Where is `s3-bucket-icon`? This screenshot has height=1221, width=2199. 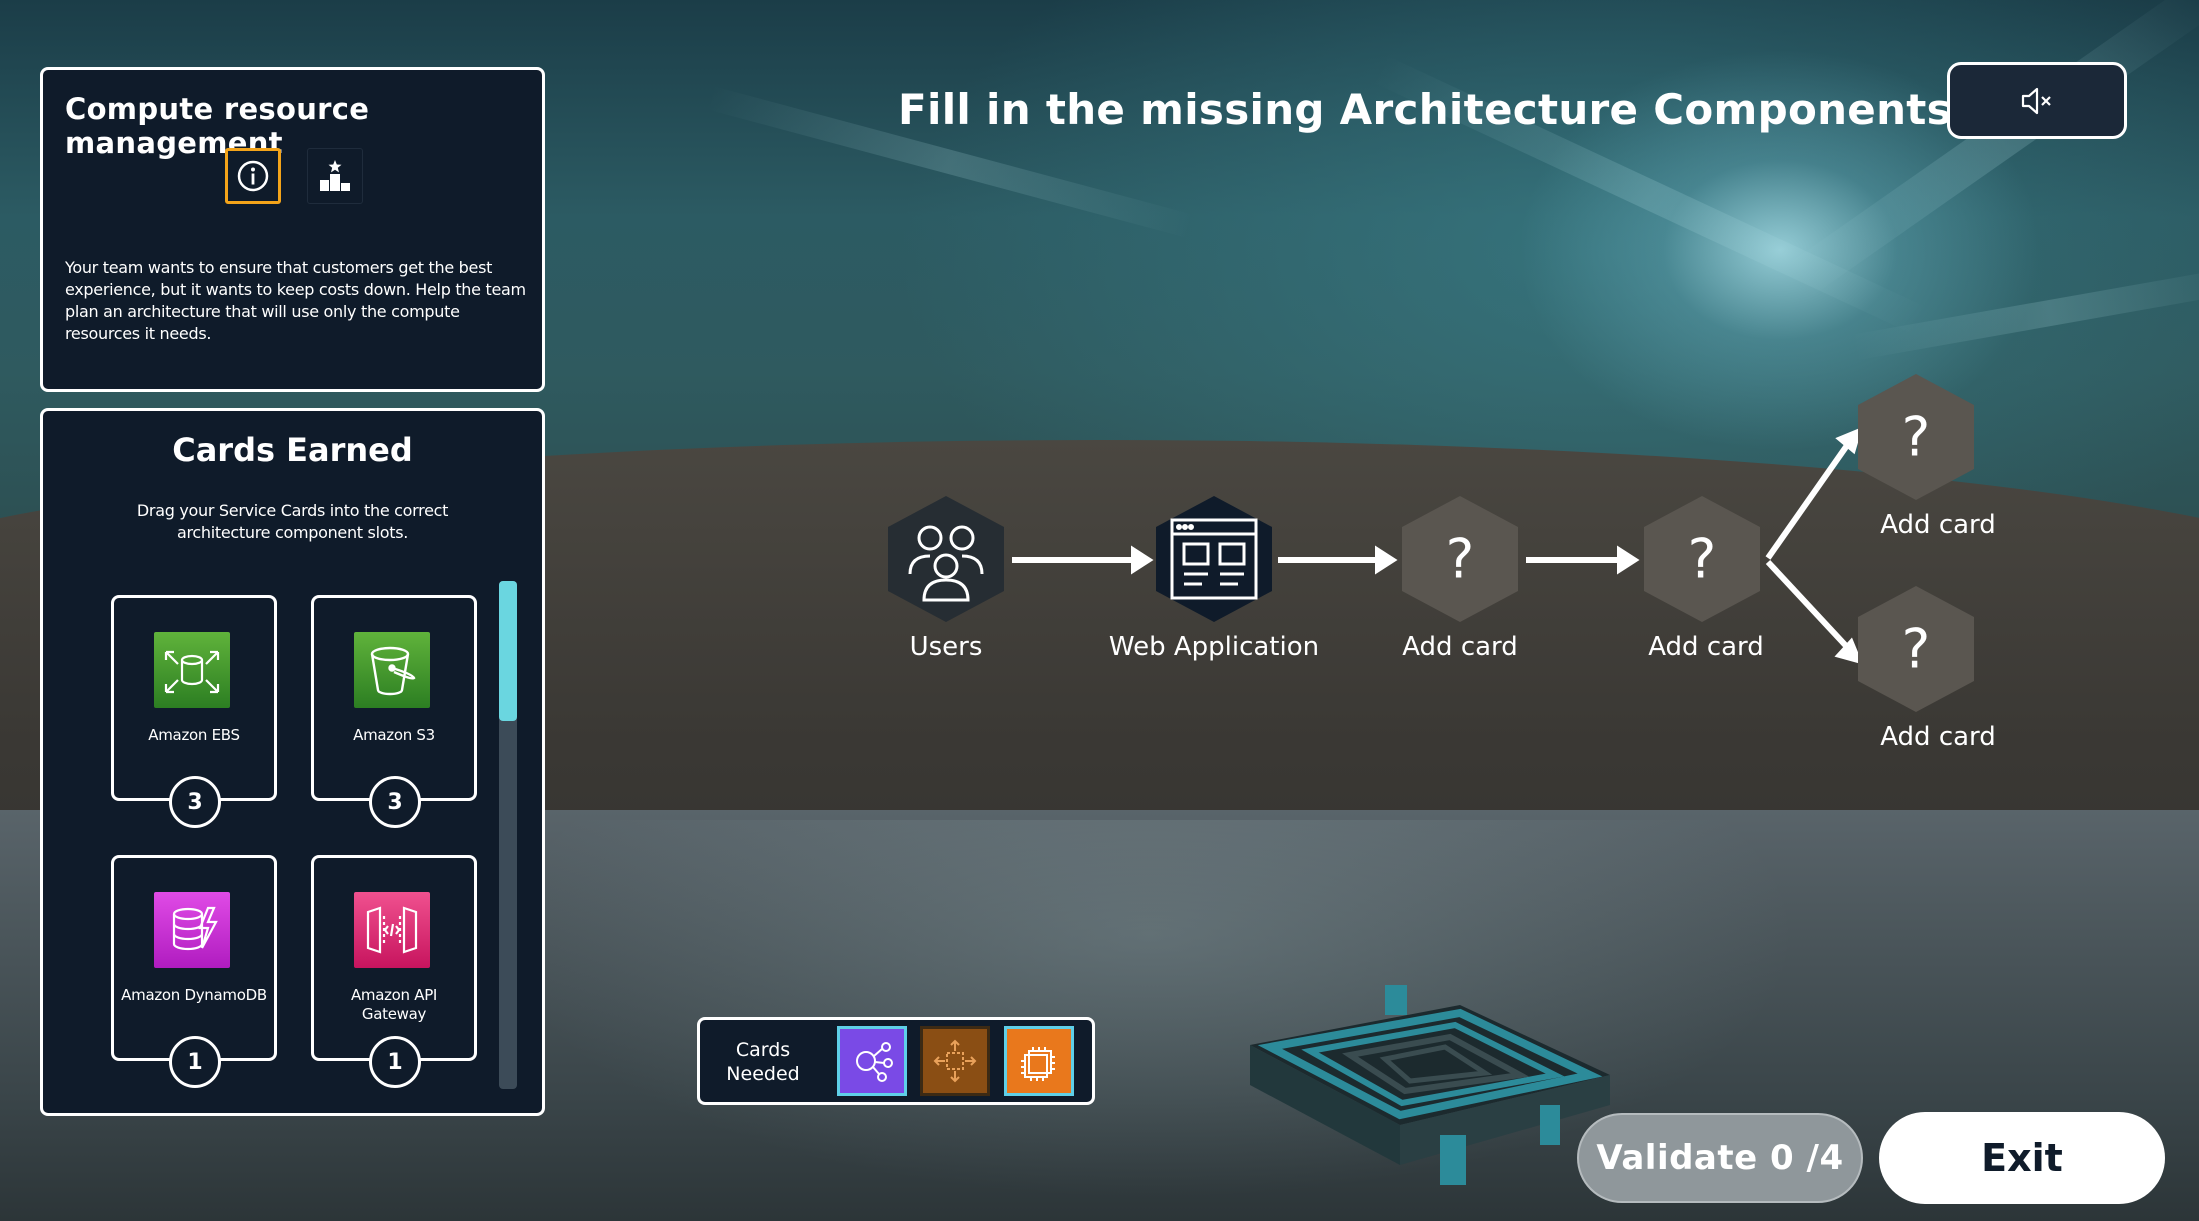 s3-bucket-icon is located at coordinates (392, 670).